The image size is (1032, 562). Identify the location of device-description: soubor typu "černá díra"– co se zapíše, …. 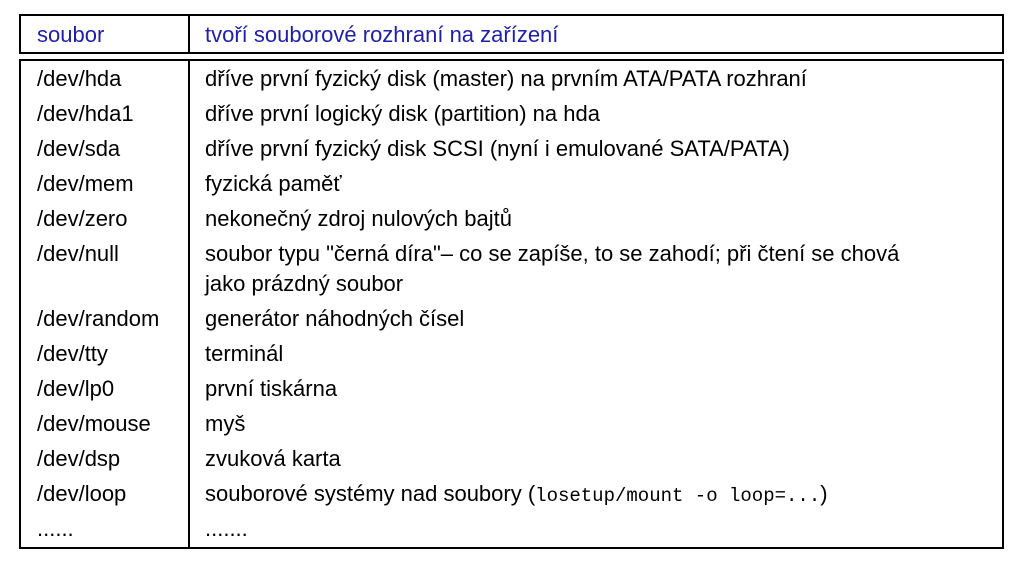
(600, 269).